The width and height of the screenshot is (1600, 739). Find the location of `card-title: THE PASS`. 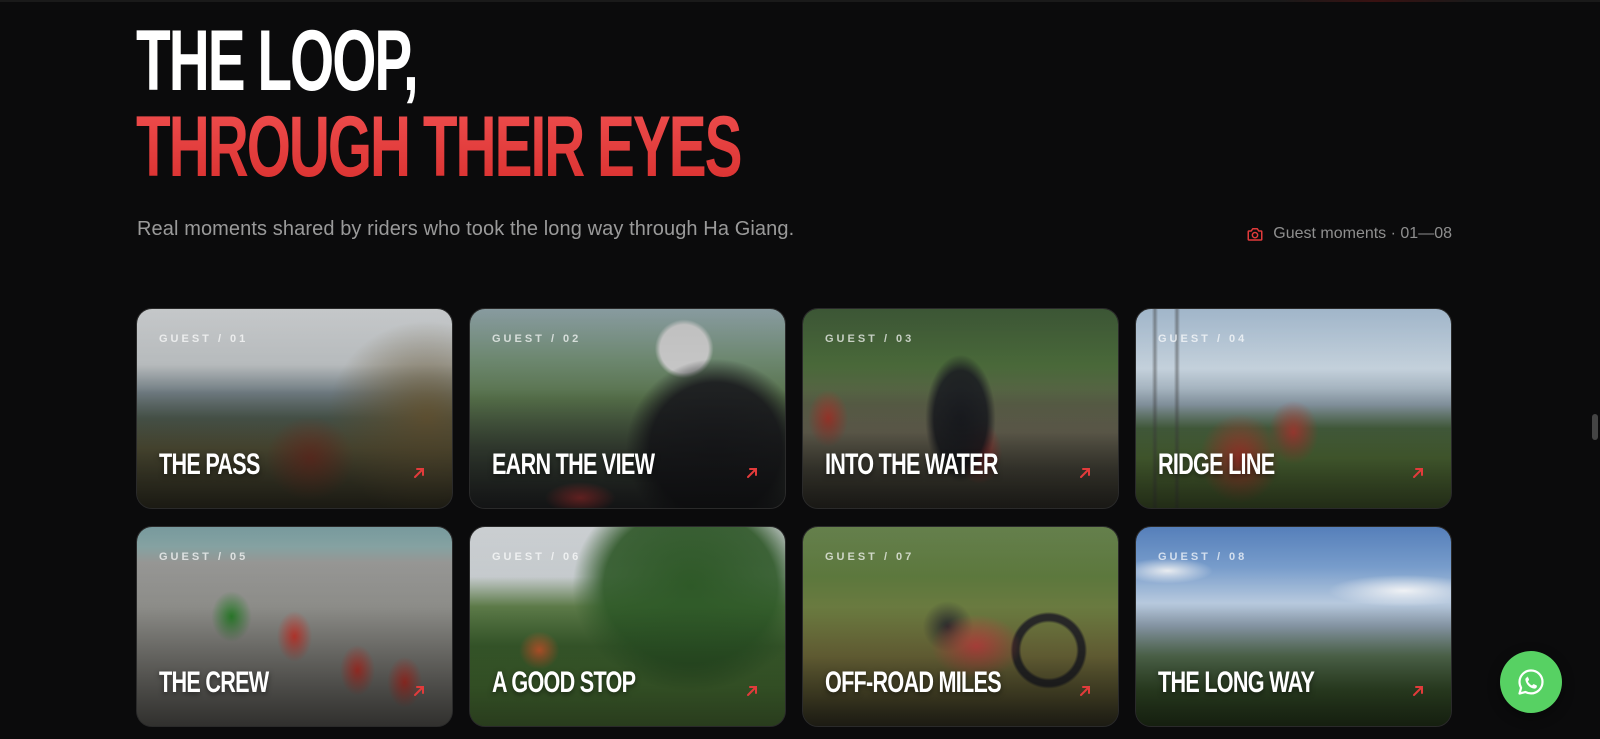

card-title: THE PASS is located at coordinates (209, 464).